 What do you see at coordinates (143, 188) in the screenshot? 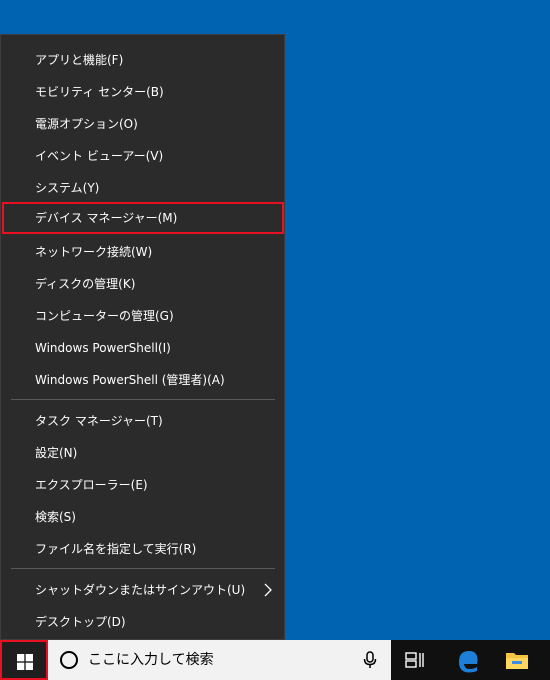
I see `menu-item-system: システム(Y)` at bounding box center [143, 188].